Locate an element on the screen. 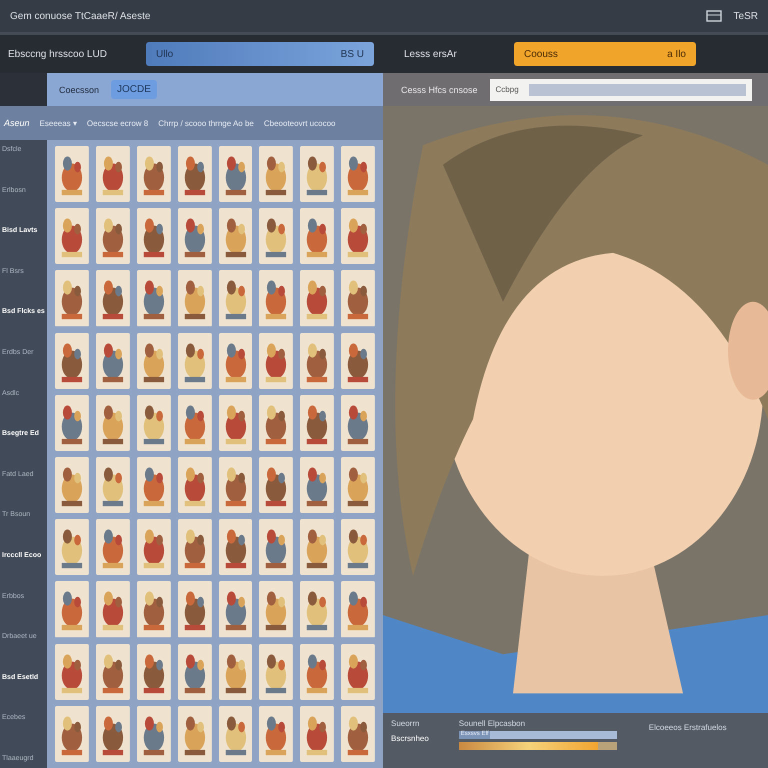 The height and width of the screenshot is (768, 768). status-label: Sueorrn is located at coordinates (405, 723).